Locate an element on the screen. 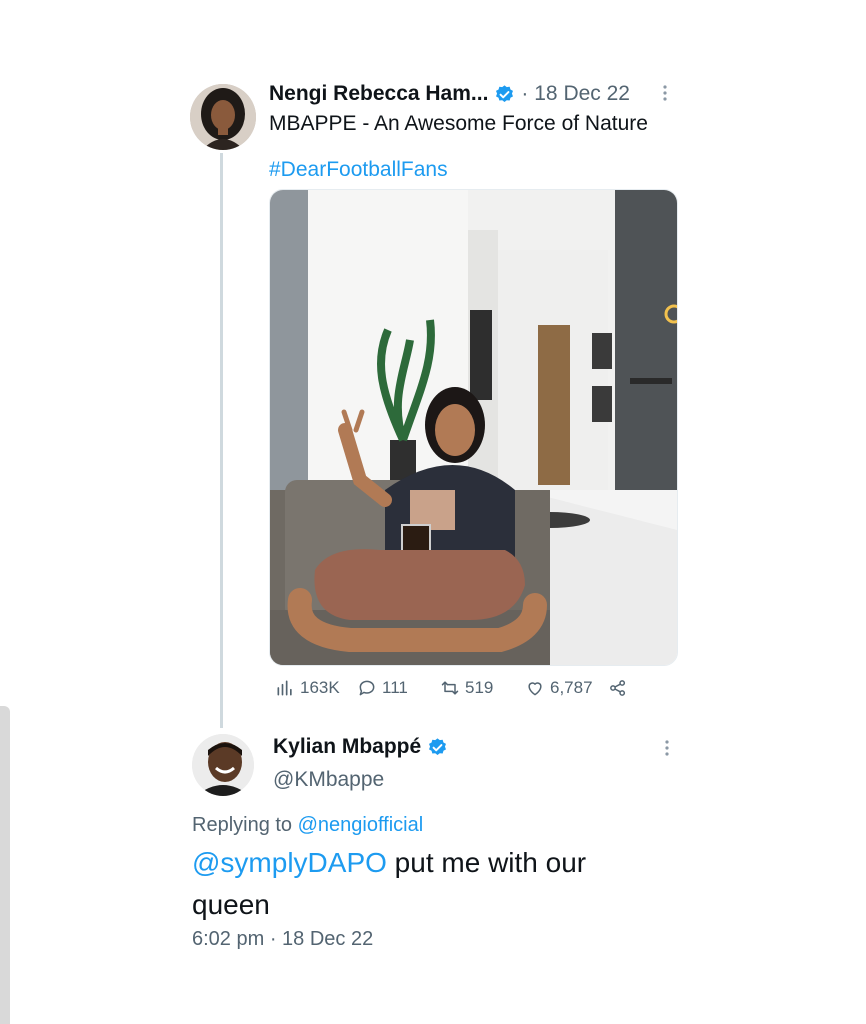 This screenshot has width=866, height=1024. reply-author-name: Kylian Mbappé is located at coordinates (347, 747).